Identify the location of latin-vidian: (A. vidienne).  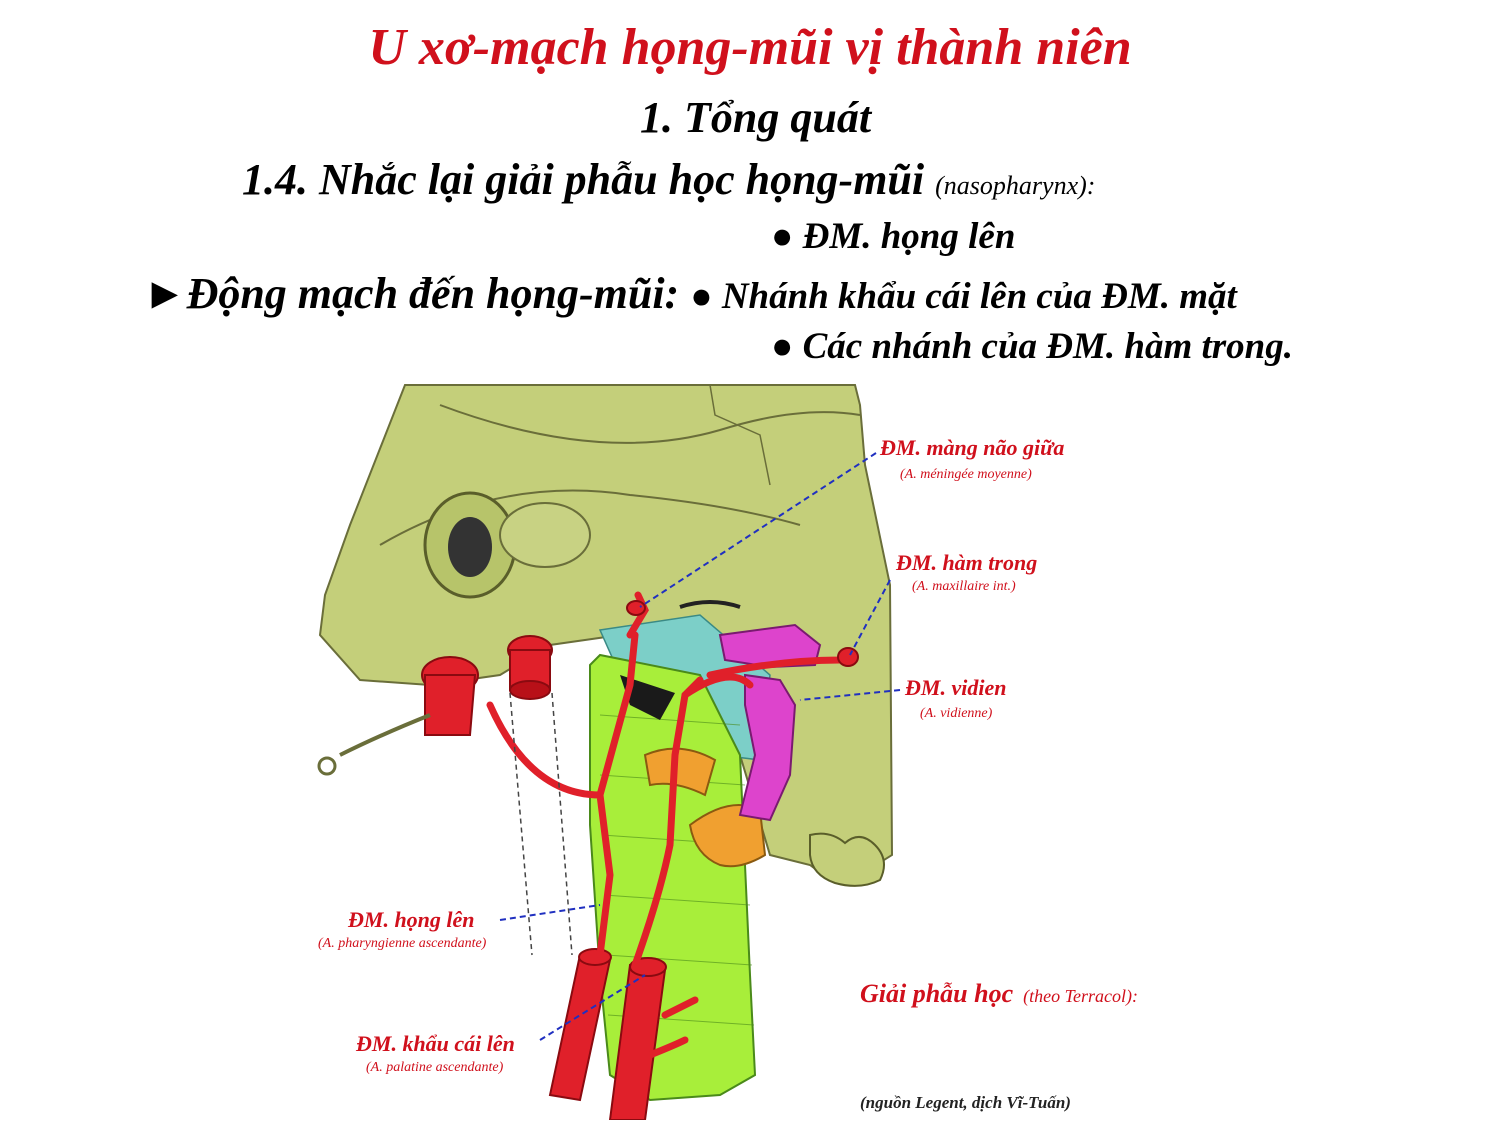
(956, 713).